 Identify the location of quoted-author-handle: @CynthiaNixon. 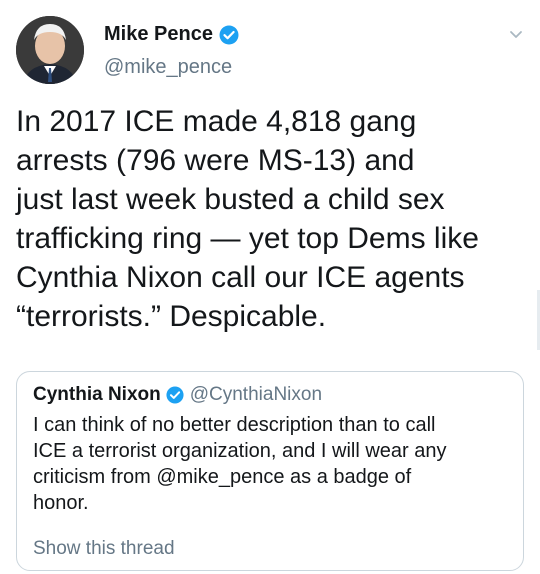
(256, 394).